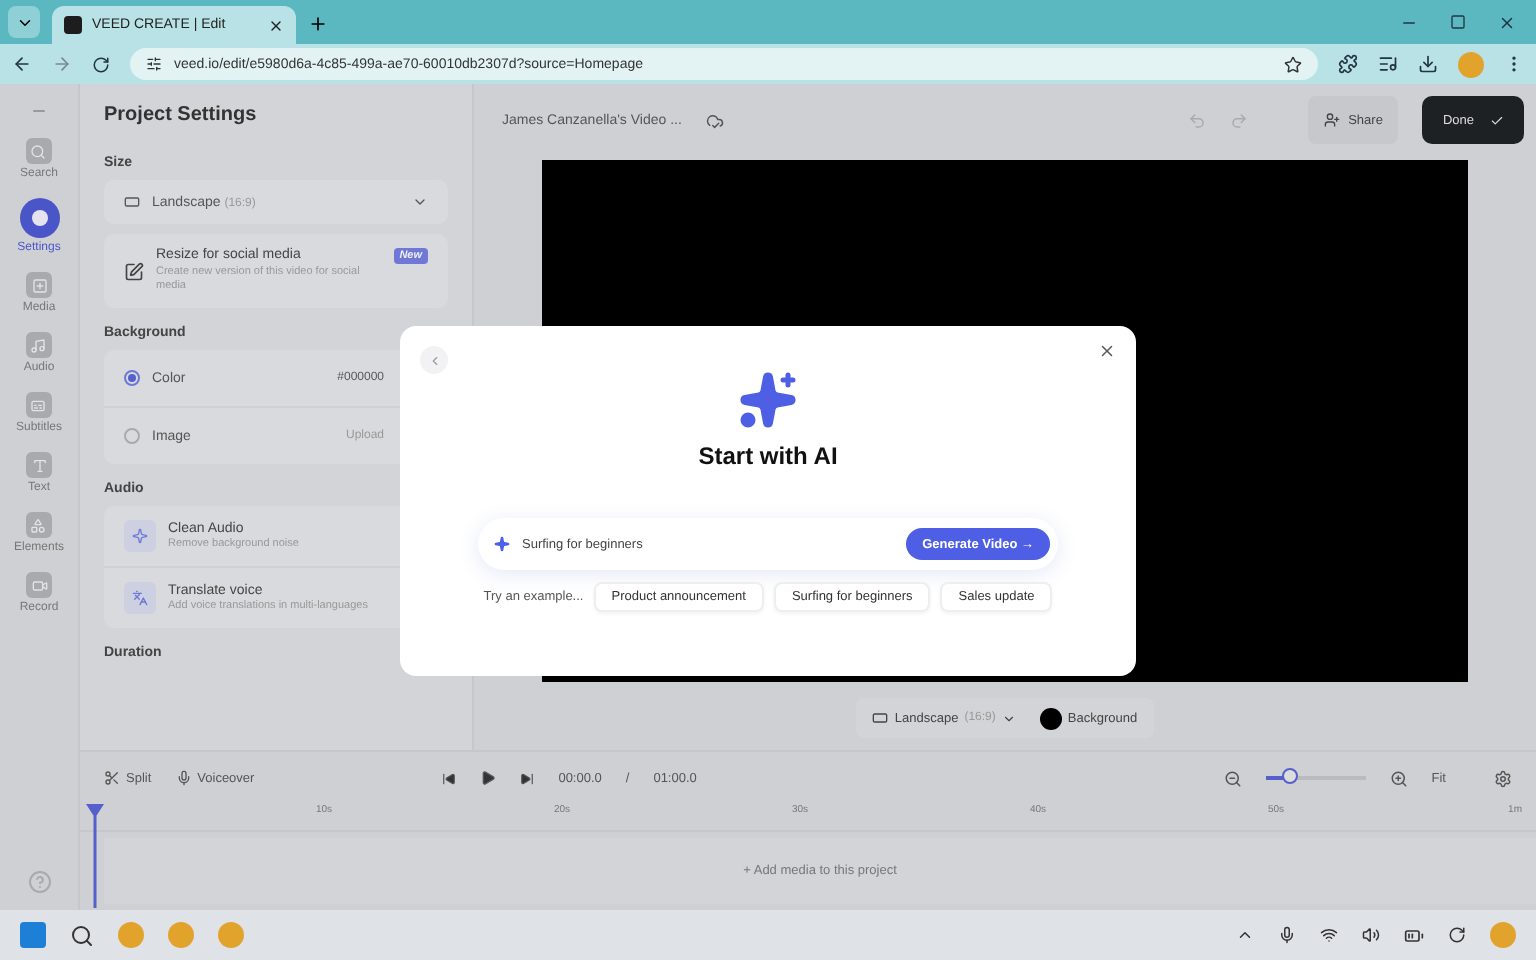 The height and width of the screenshot is (960, 1536). What do you see at coordinates (73, 25) in the screenshot?
I see `site-logo-icon` at bounding box center [73, 25].